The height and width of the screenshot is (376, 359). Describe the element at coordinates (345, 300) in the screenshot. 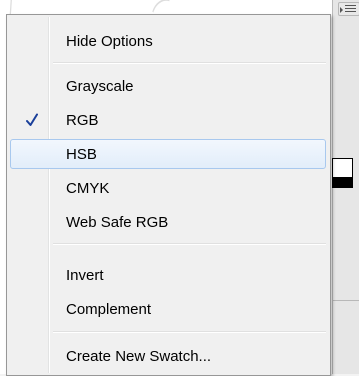

I see `panel-divider` at that location.